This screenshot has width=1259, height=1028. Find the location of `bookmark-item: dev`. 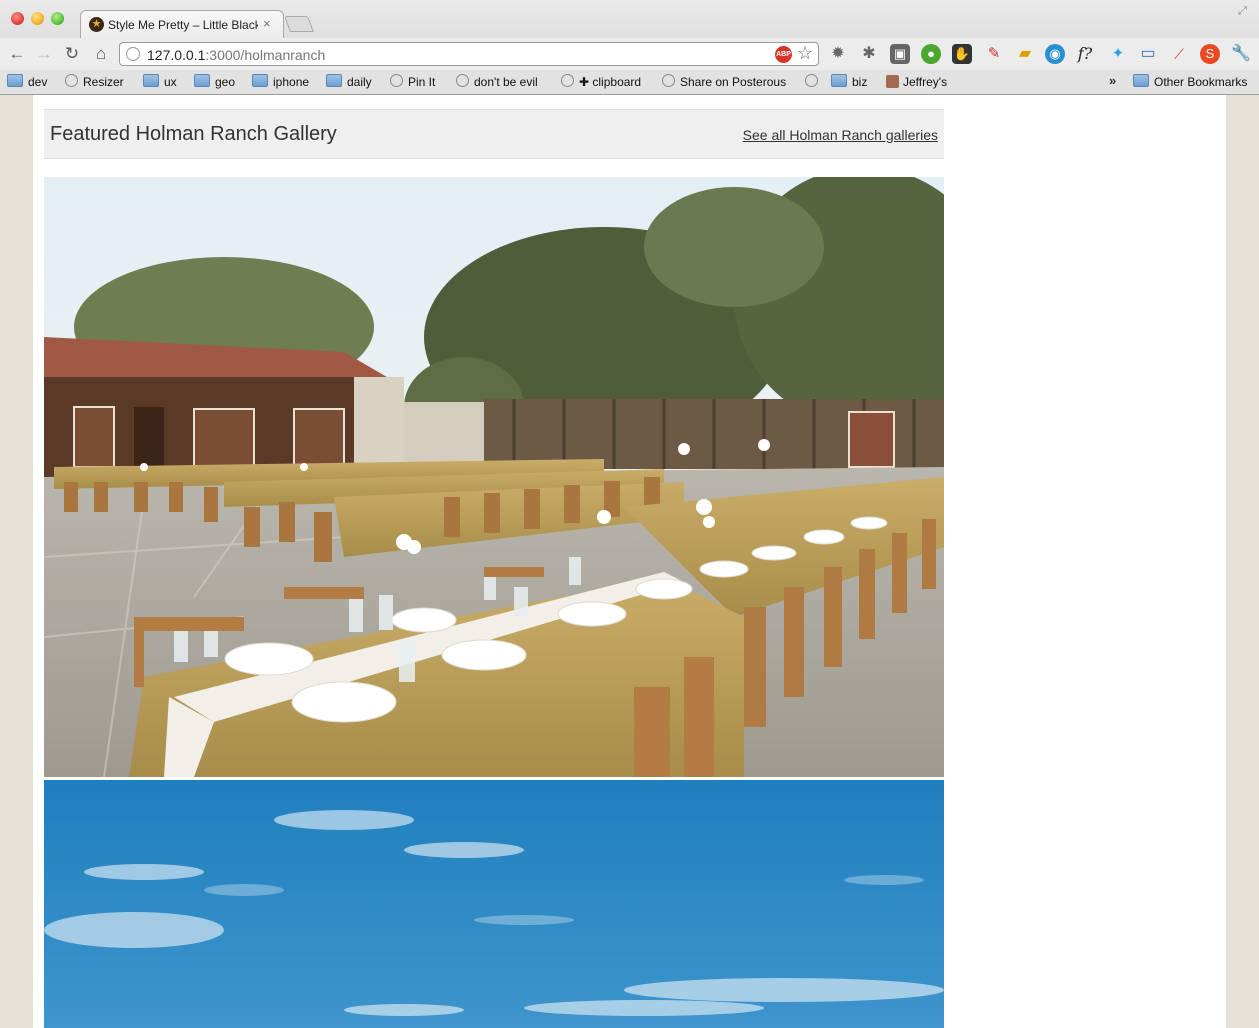

bookmark-item: dev is located at coordinates (27, 82).